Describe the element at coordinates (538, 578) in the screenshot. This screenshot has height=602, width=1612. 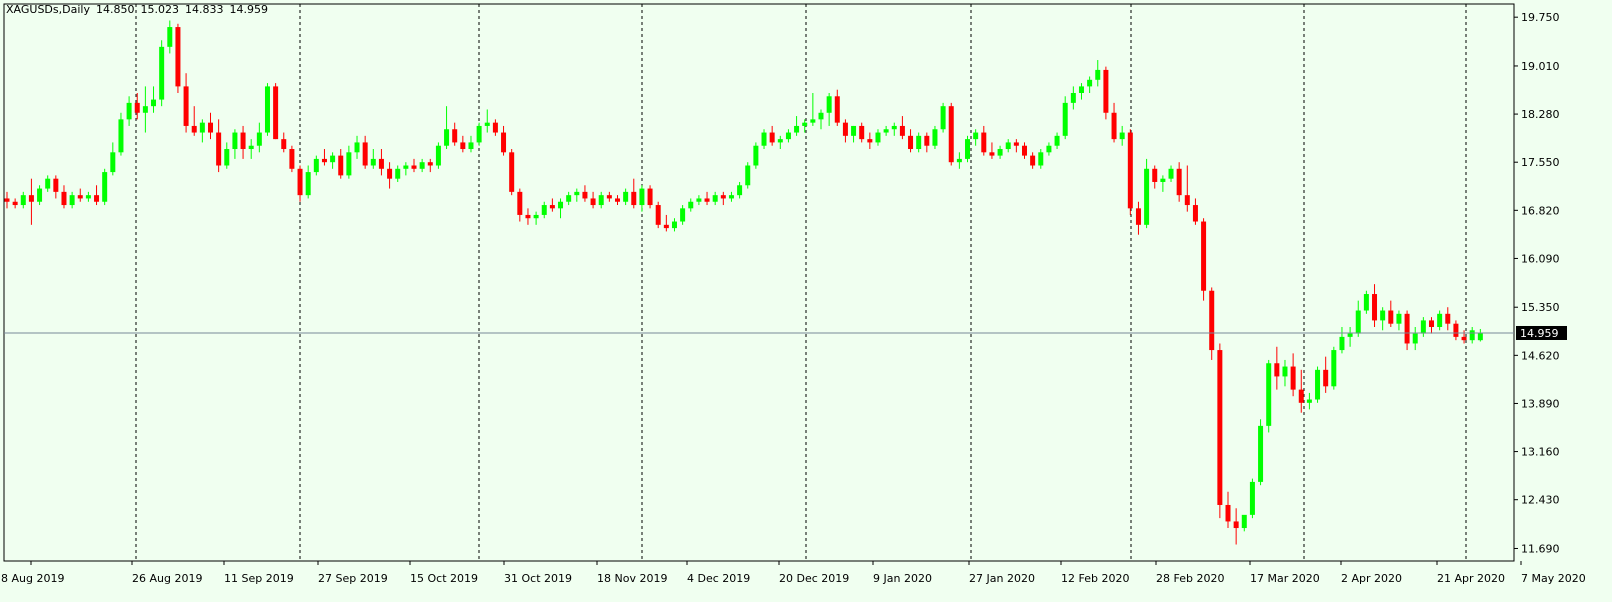
I see `x-tick-label: 31 Oct 2019` at that location.